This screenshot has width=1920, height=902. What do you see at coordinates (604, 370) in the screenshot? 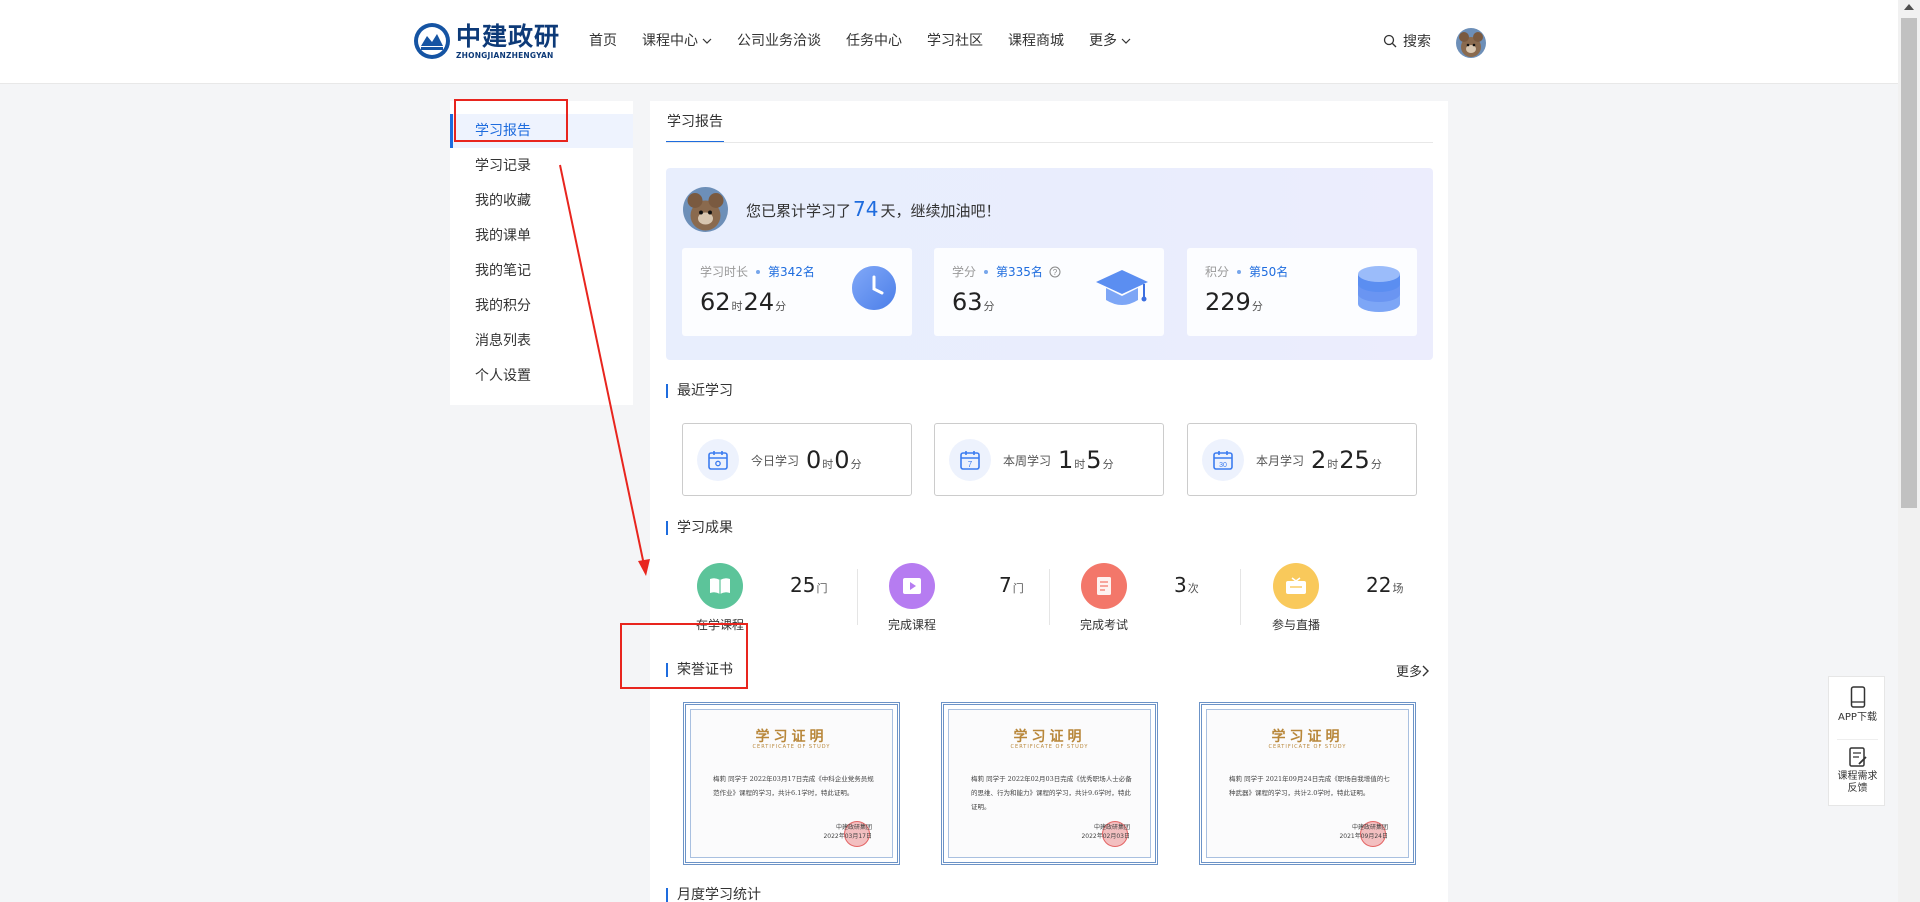
I see `annotation-arrow-icon` at bounding box center [604, 370].